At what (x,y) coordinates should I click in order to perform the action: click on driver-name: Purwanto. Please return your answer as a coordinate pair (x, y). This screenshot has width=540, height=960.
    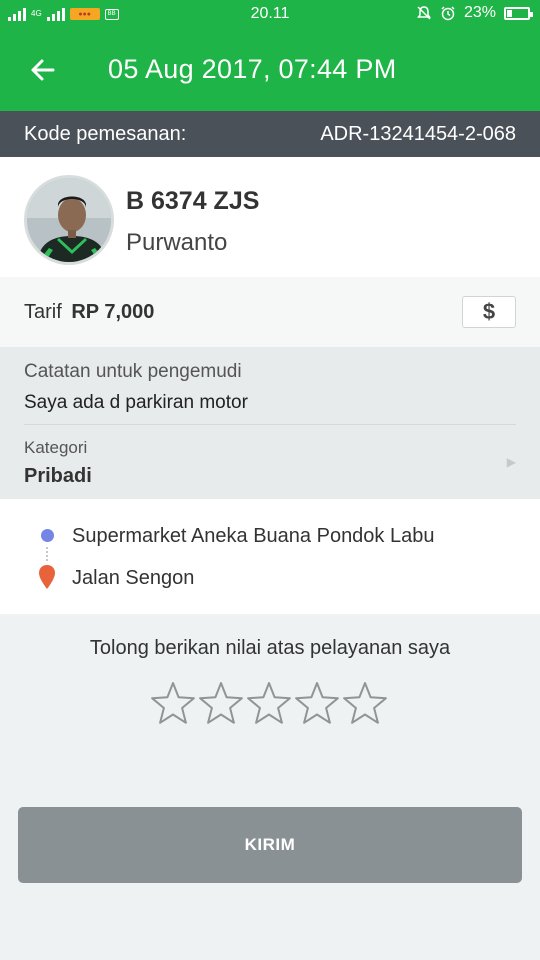
    Looking at the image, I should click on (177, 242).